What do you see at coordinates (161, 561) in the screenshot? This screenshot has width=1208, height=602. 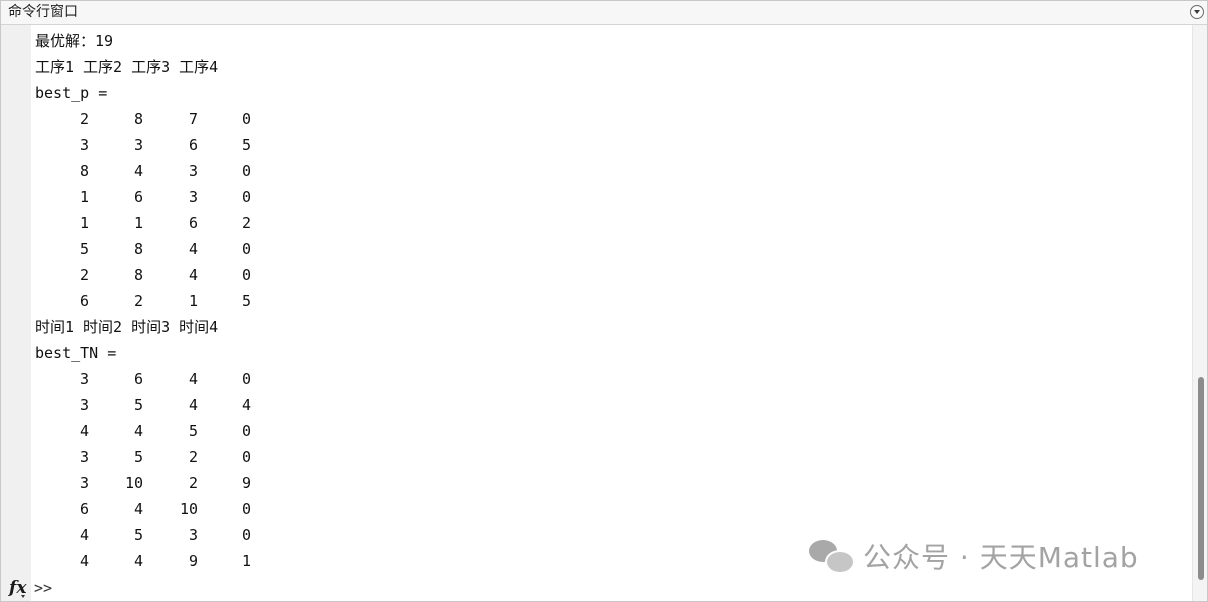 I see `best-tn-row: 4 4 9 1` at bounding box center [161, 561].